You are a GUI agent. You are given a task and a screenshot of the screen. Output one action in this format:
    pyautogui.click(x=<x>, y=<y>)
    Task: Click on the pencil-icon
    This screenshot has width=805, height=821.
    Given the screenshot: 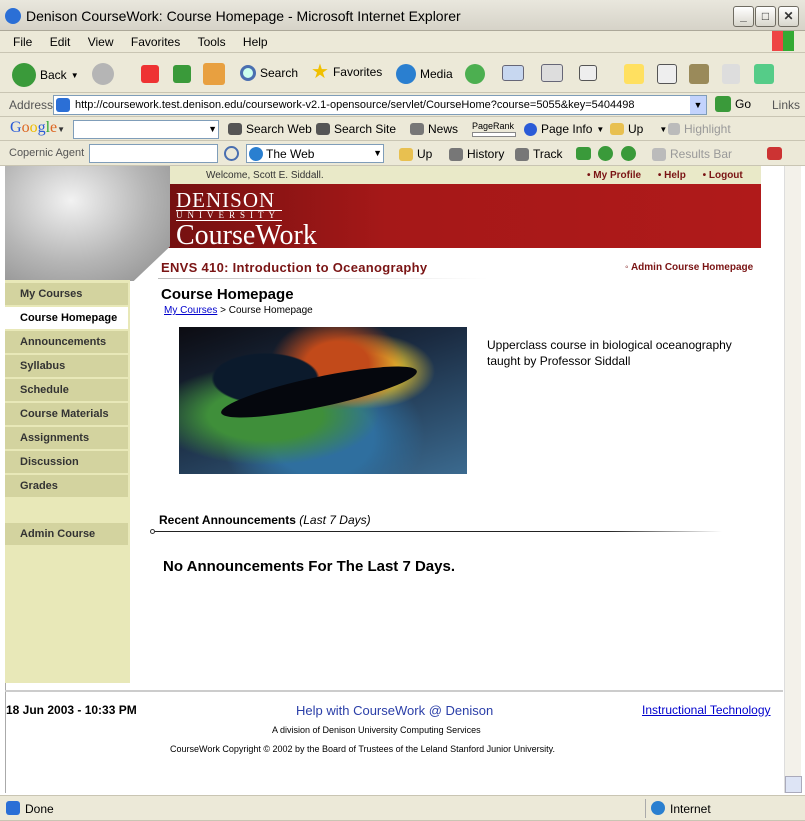 What is the action you would take?
    pyautogui.click(x=583, y=153)
    